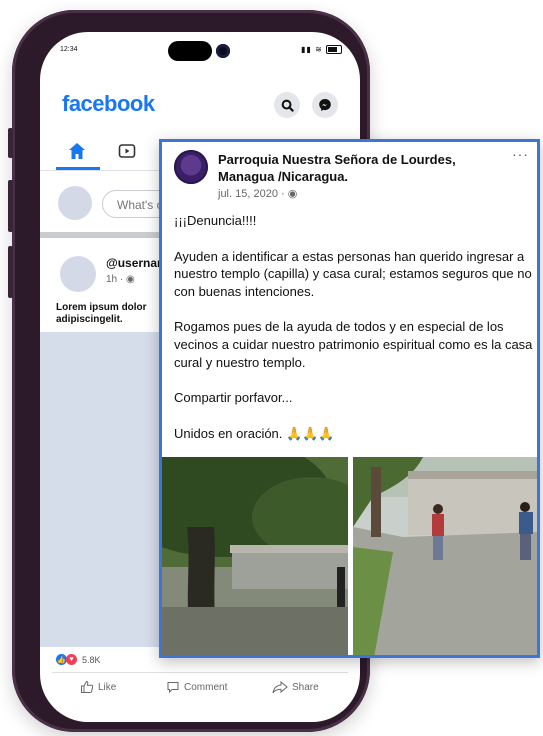  I want to click on post-avatar, so click(78, 274).